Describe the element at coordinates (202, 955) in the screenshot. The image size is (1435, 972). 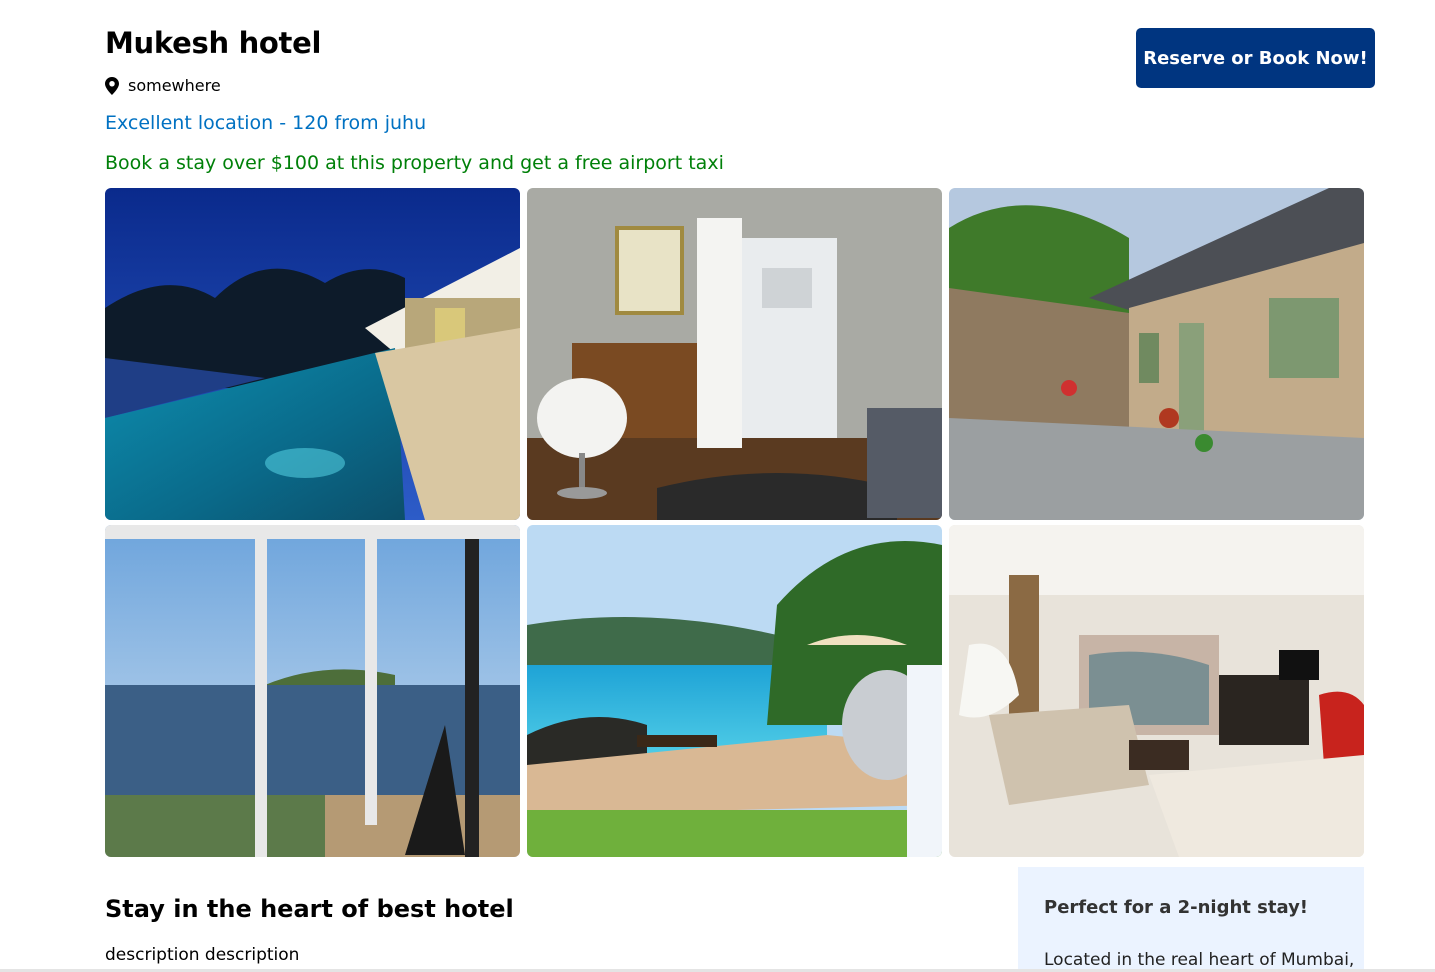
I see `description-text: description description` at that location.